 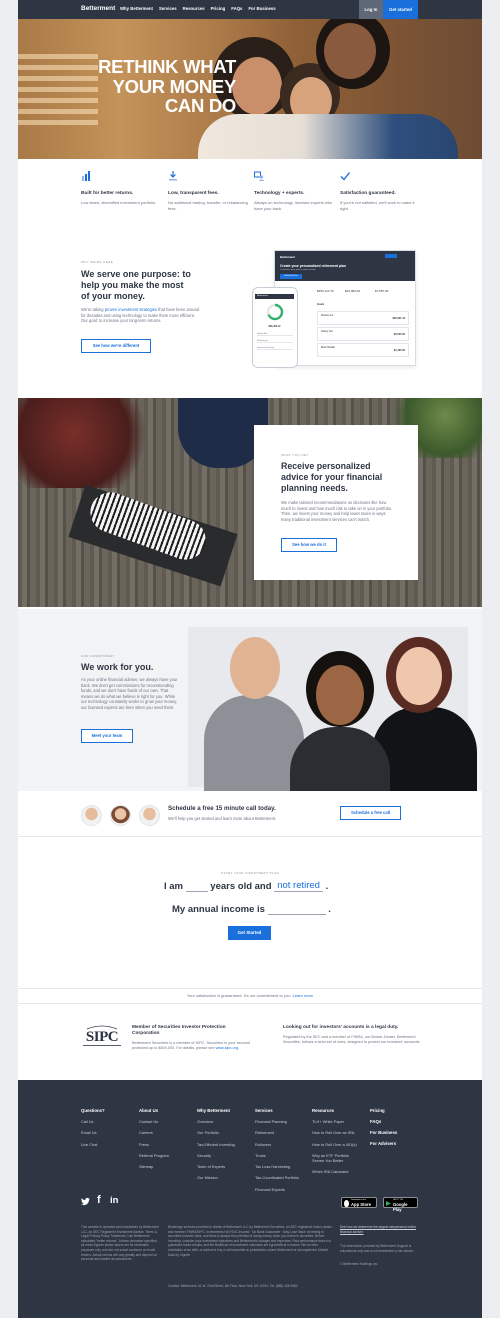 What do you see at coordinates (337, 1132) in the screenshot?
I see `footer-link: How to Roll Over an IRA` at bounding box center [337, 1132].